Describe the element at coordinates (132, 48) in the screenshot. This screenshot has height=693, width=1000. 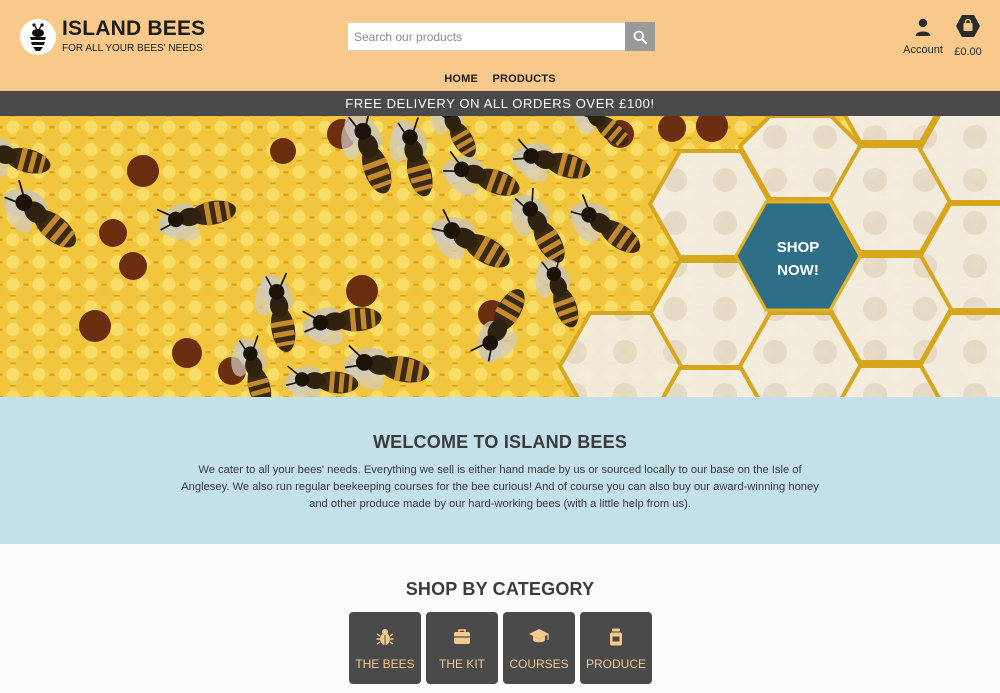
I see `brand-tagline: FOR ALL YOUR BEES' NEEDS` at that location.